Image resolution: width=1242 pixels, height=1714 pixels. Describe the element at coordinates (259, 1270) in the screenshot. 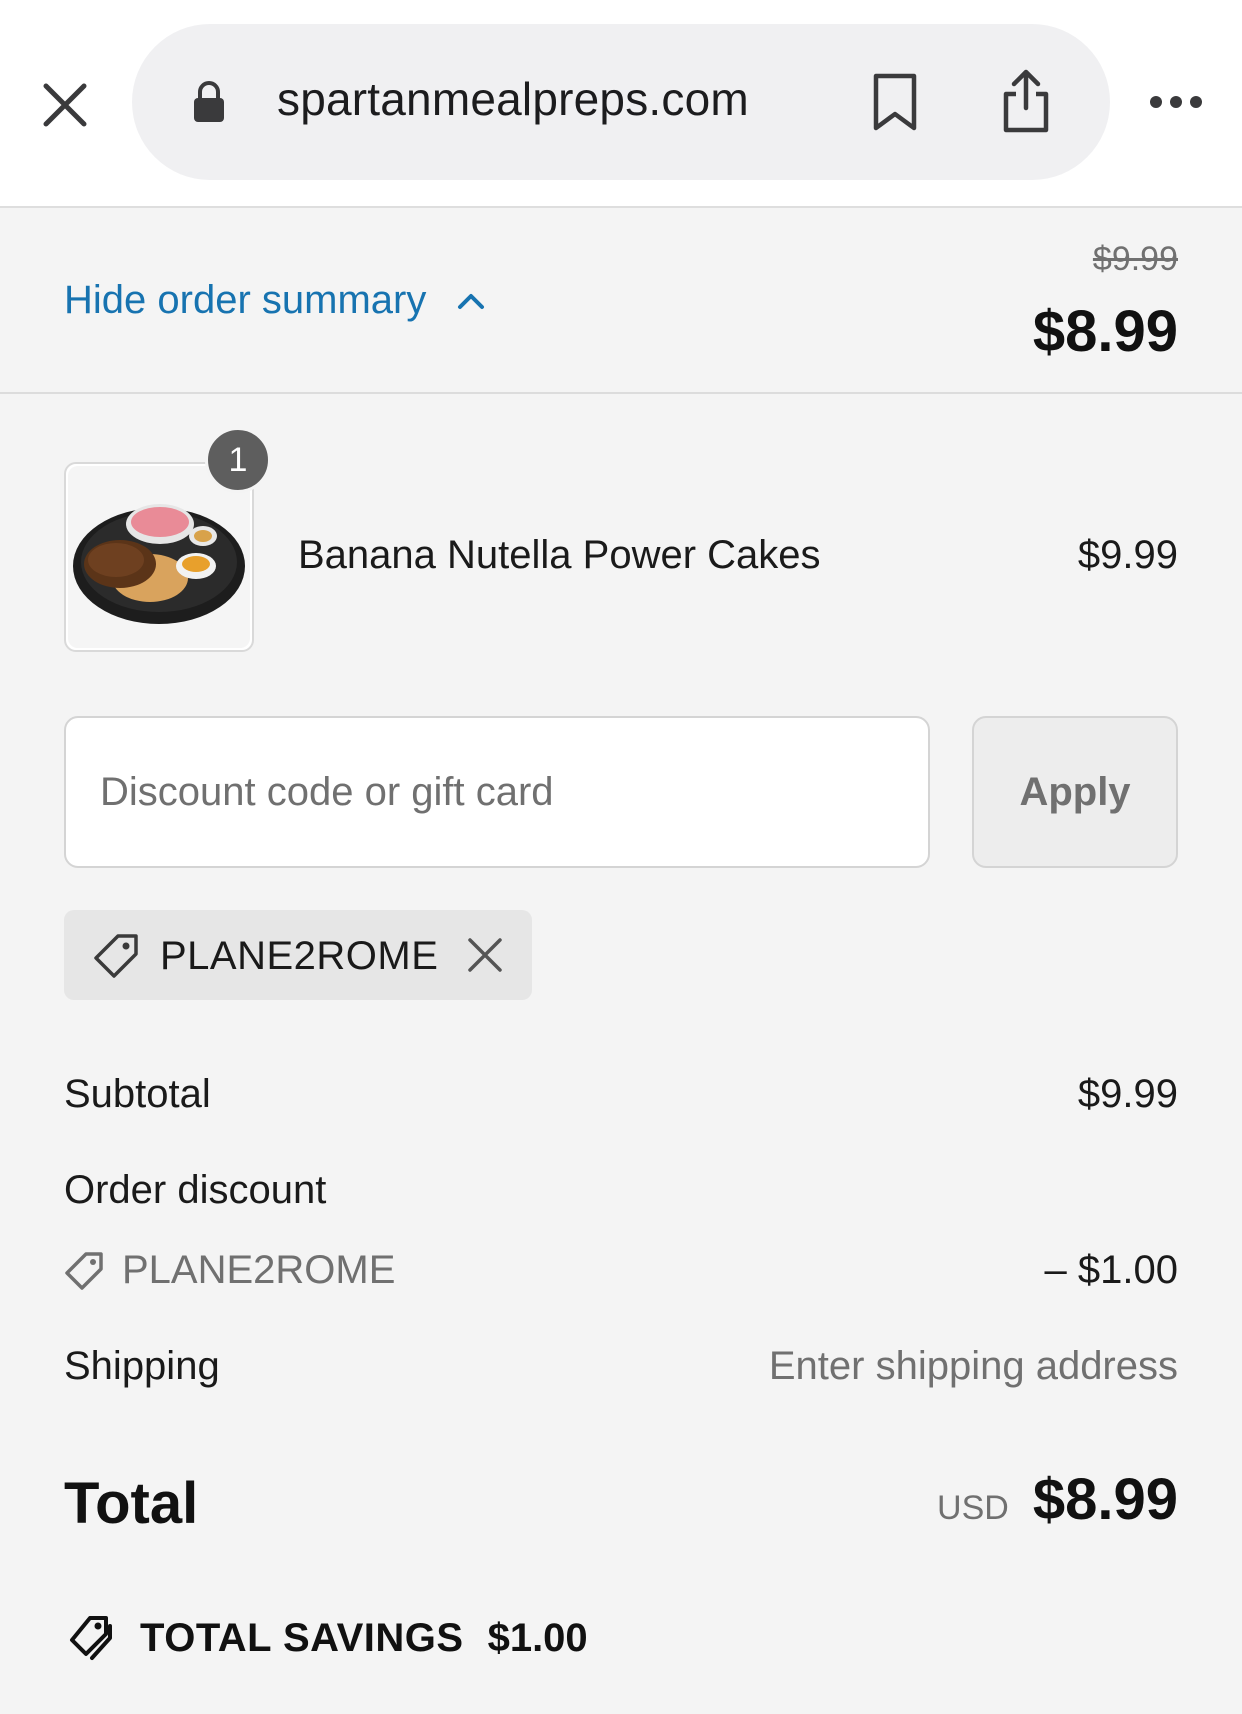

I see `order-discount-code-text: PLANE2ROME` at that location.